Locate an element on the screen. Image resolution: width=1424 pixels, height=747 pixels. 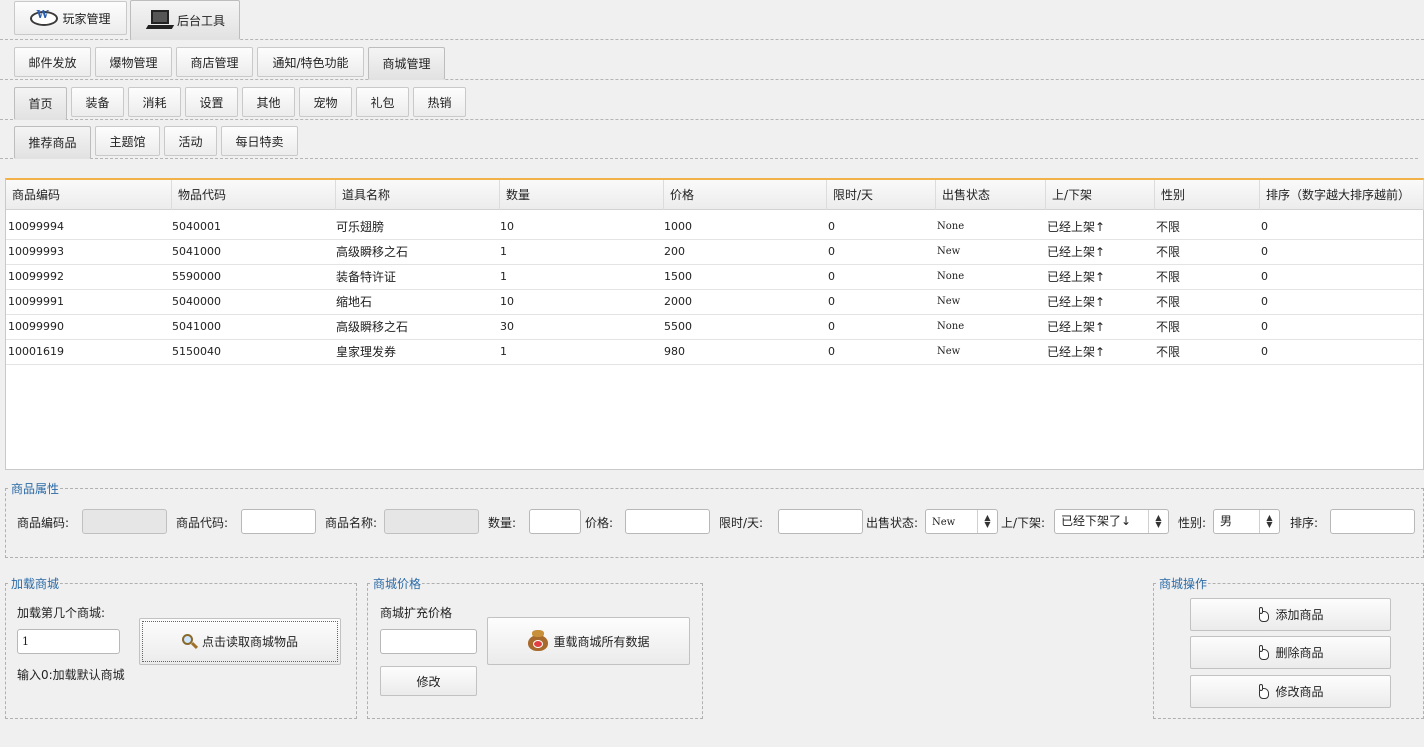
tab-hot: 热销 is located at coordinates (439, 102).